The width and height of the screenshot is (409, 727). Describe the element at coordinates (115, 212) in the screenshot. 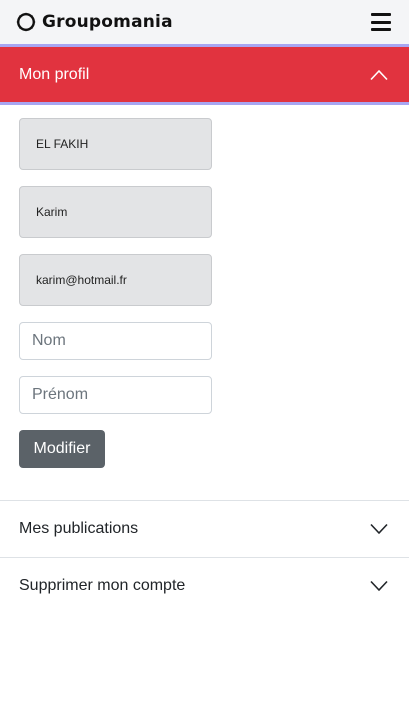

I see `first-name-display: Karim` at that location.